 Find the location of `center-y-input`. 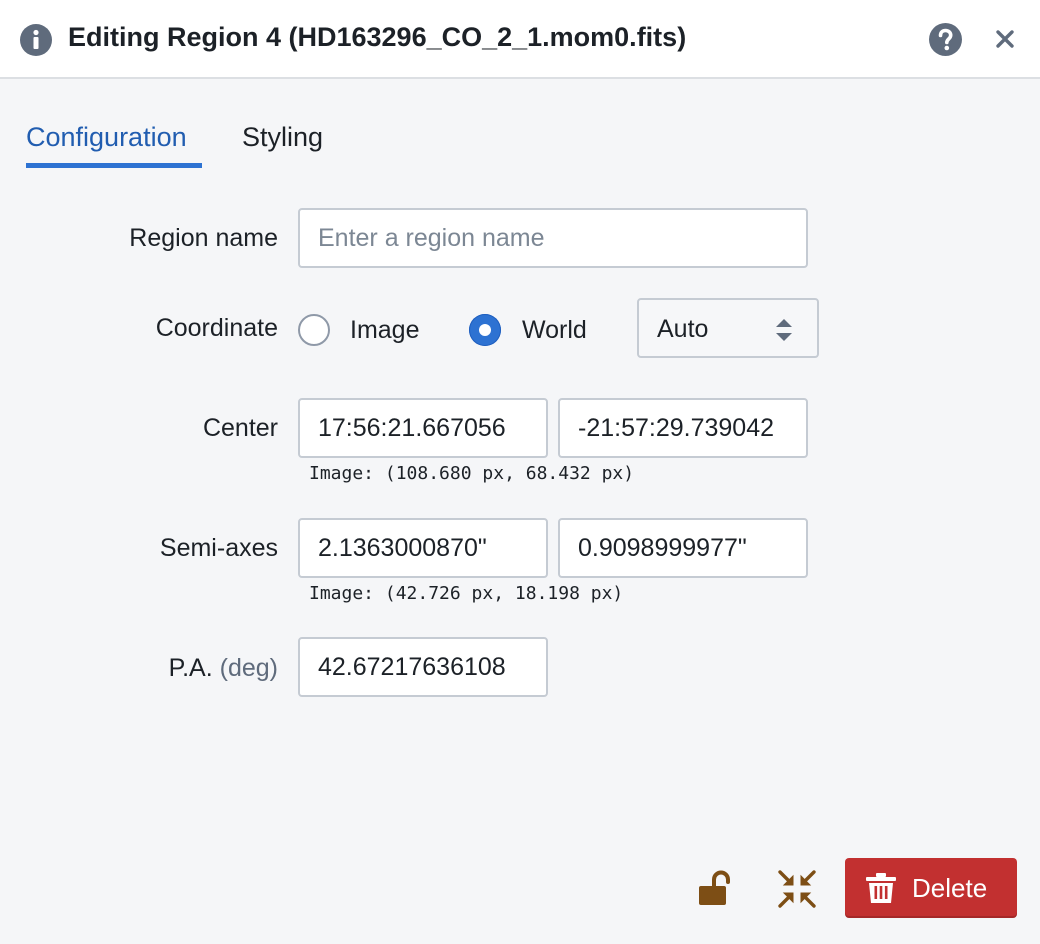

center-y-input is located at coordinates (683, 428).